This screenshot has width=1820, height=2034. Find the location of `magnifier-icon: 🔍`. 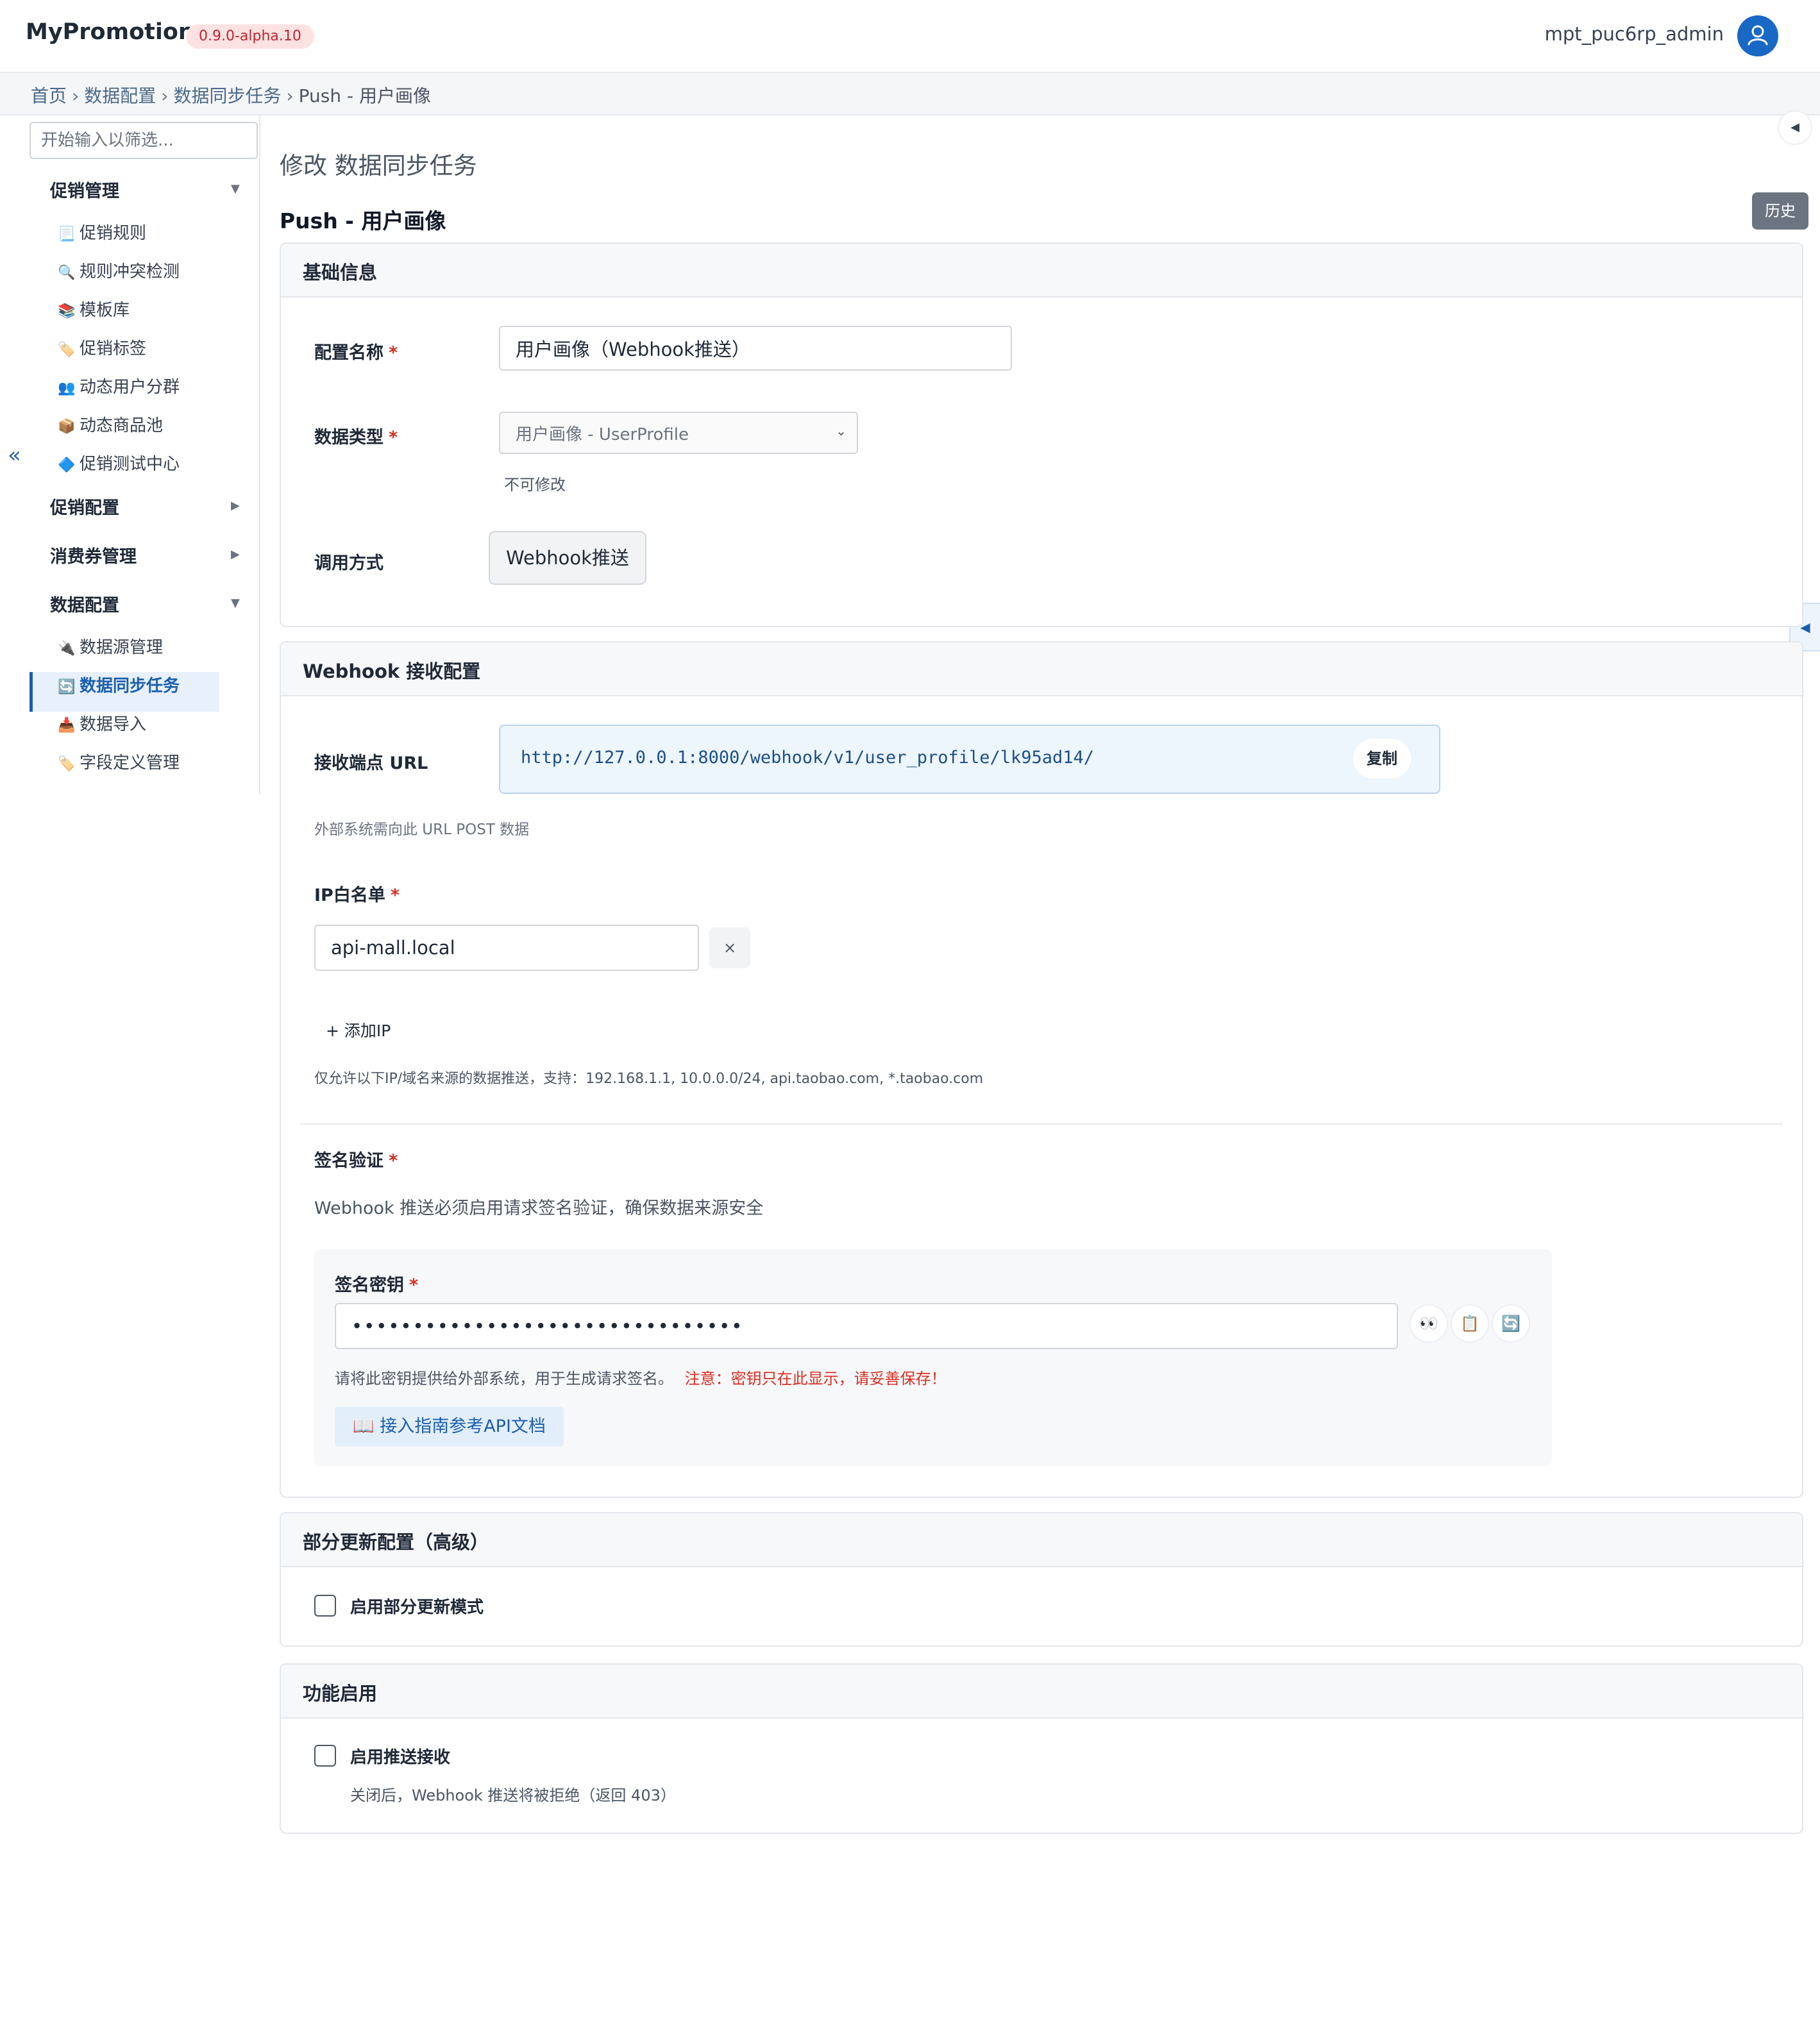

magnifier-icon: 🔍 is located at coordinates (67, 273).